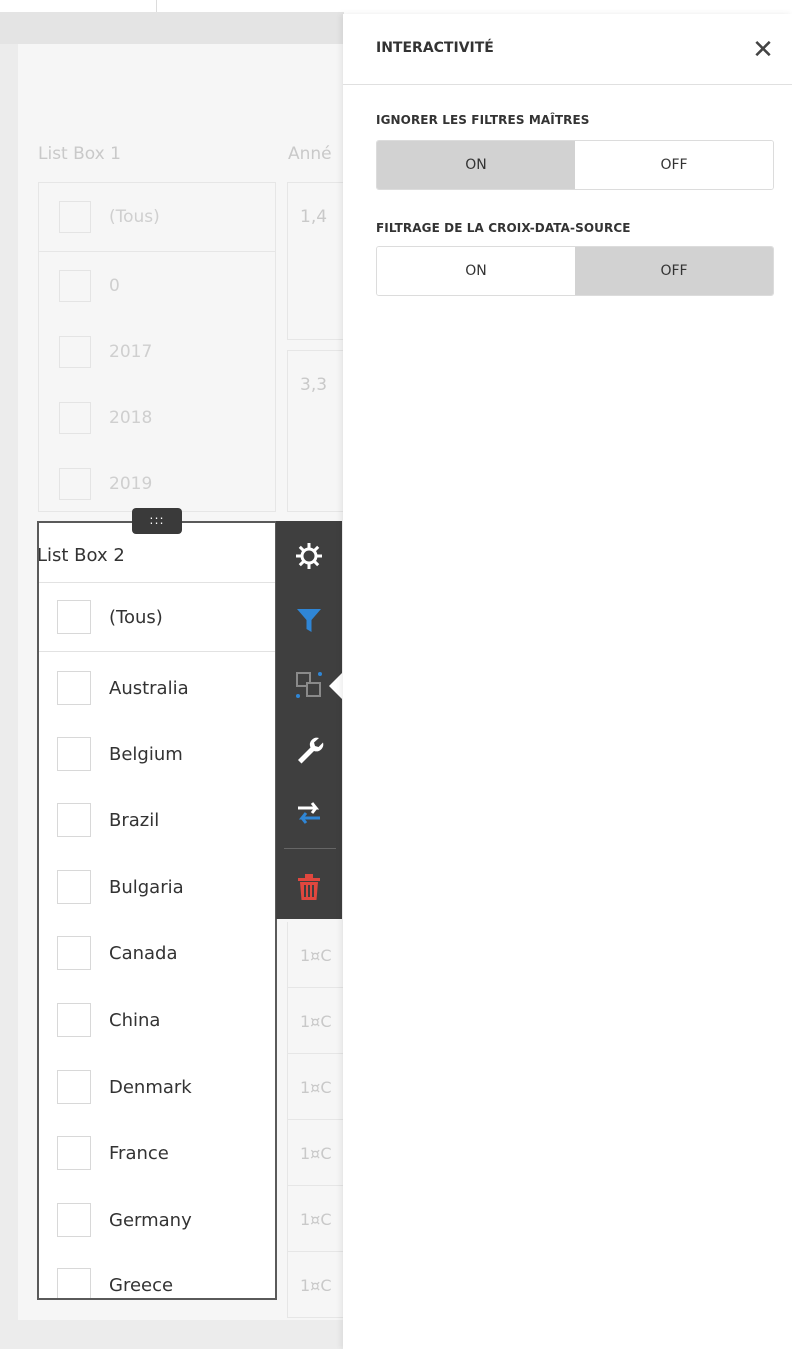 The height and width of the screenshot is (1349, 792). I want to click on list-item-label: Bulgaria, so click(146, 887).